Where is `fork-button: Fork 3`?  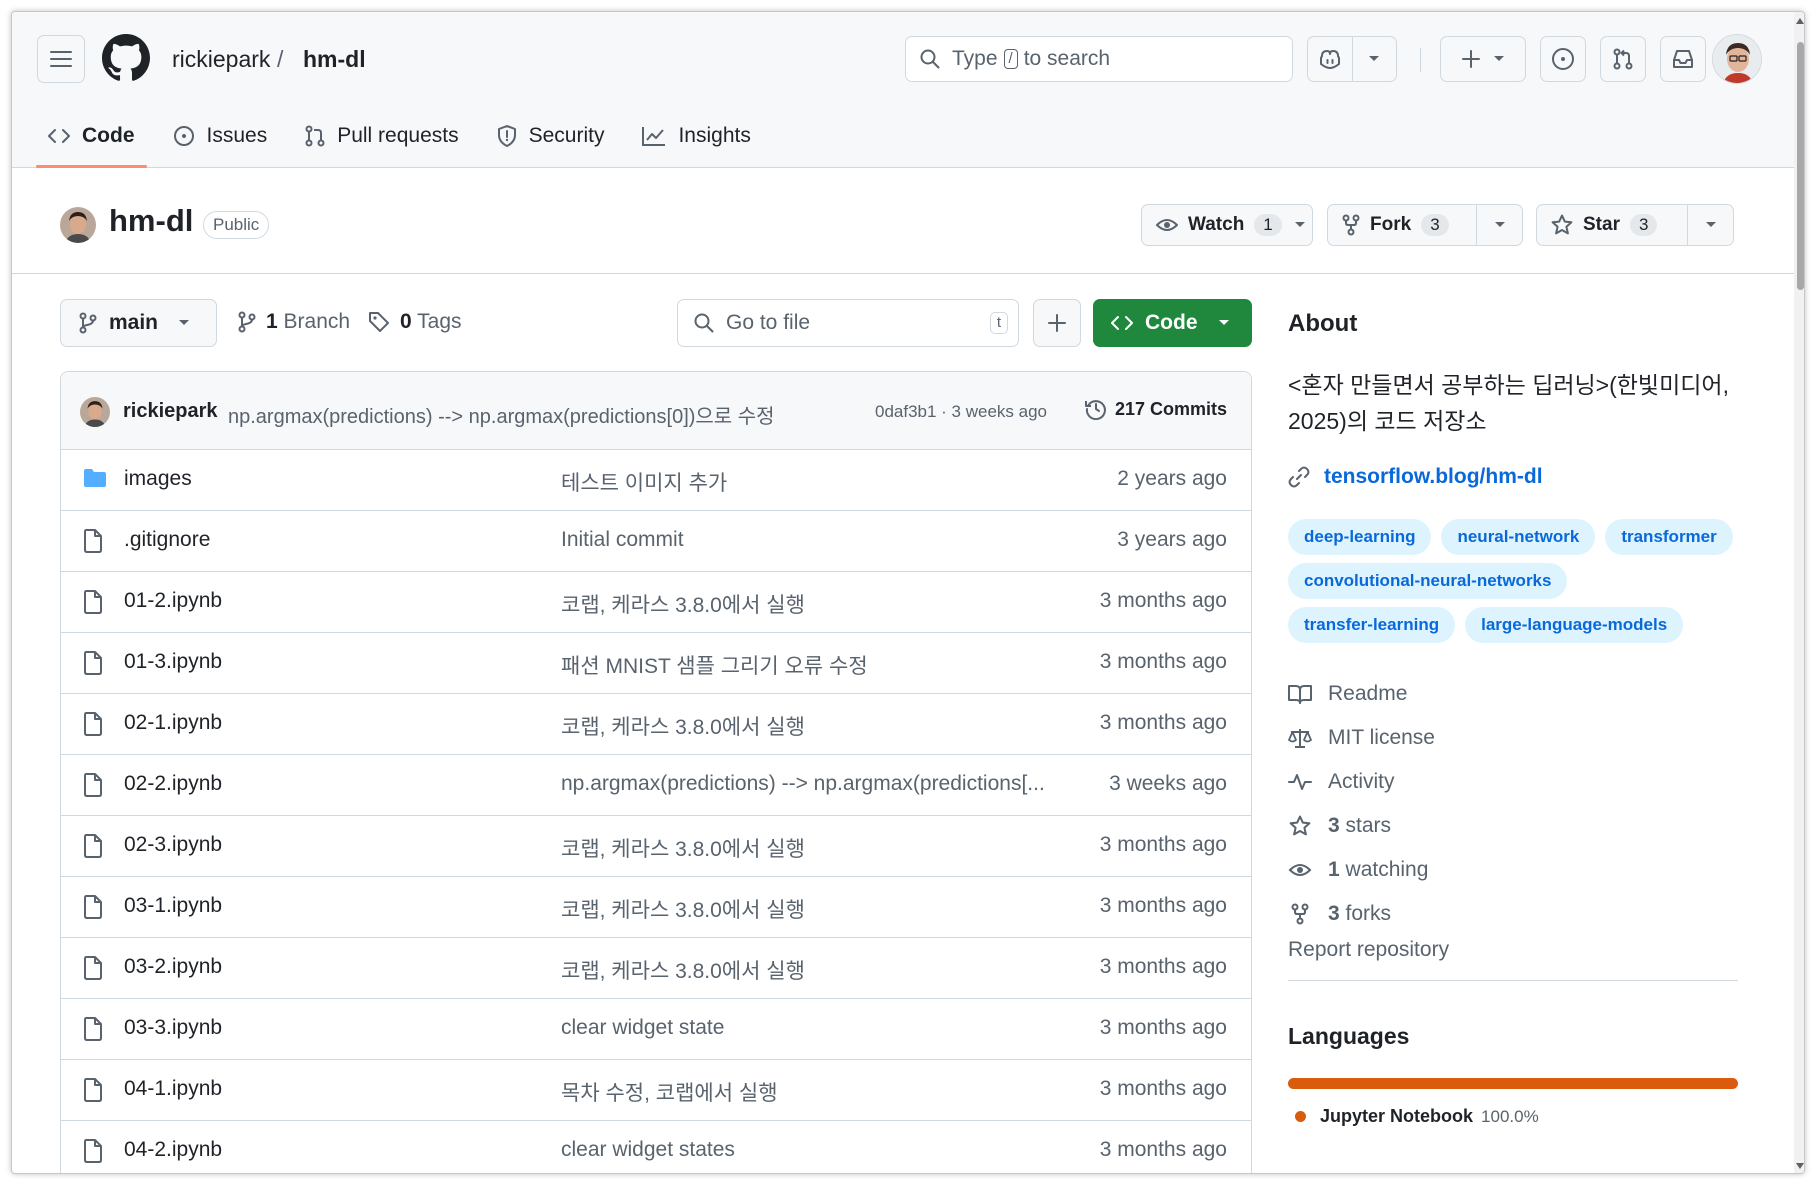
fork-button: Fork 3 is located at coordinates (1425, 225).